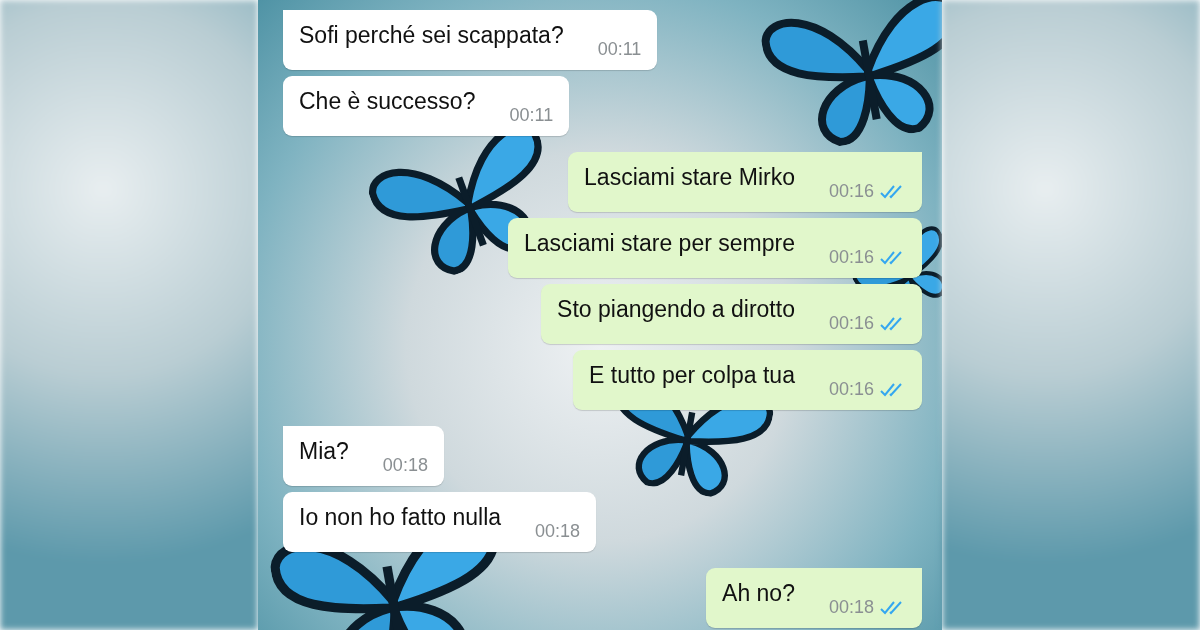 The image size is (1200, 630). What do you see at coordinates (758, 593) in the screenshot?
I see `message-text: Ah no?` at bounding box center [758, 593].